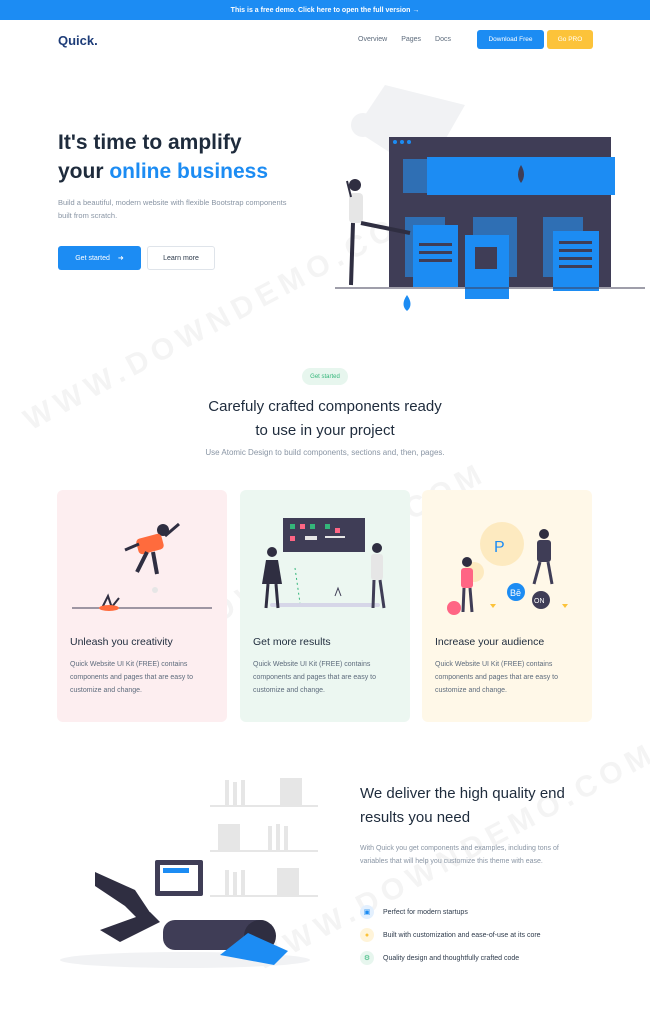 The image size is (650, 1014). Describe the element at coordinates (84, 171) in the screenshot. I see `hero-title-prefix: your` at that location.